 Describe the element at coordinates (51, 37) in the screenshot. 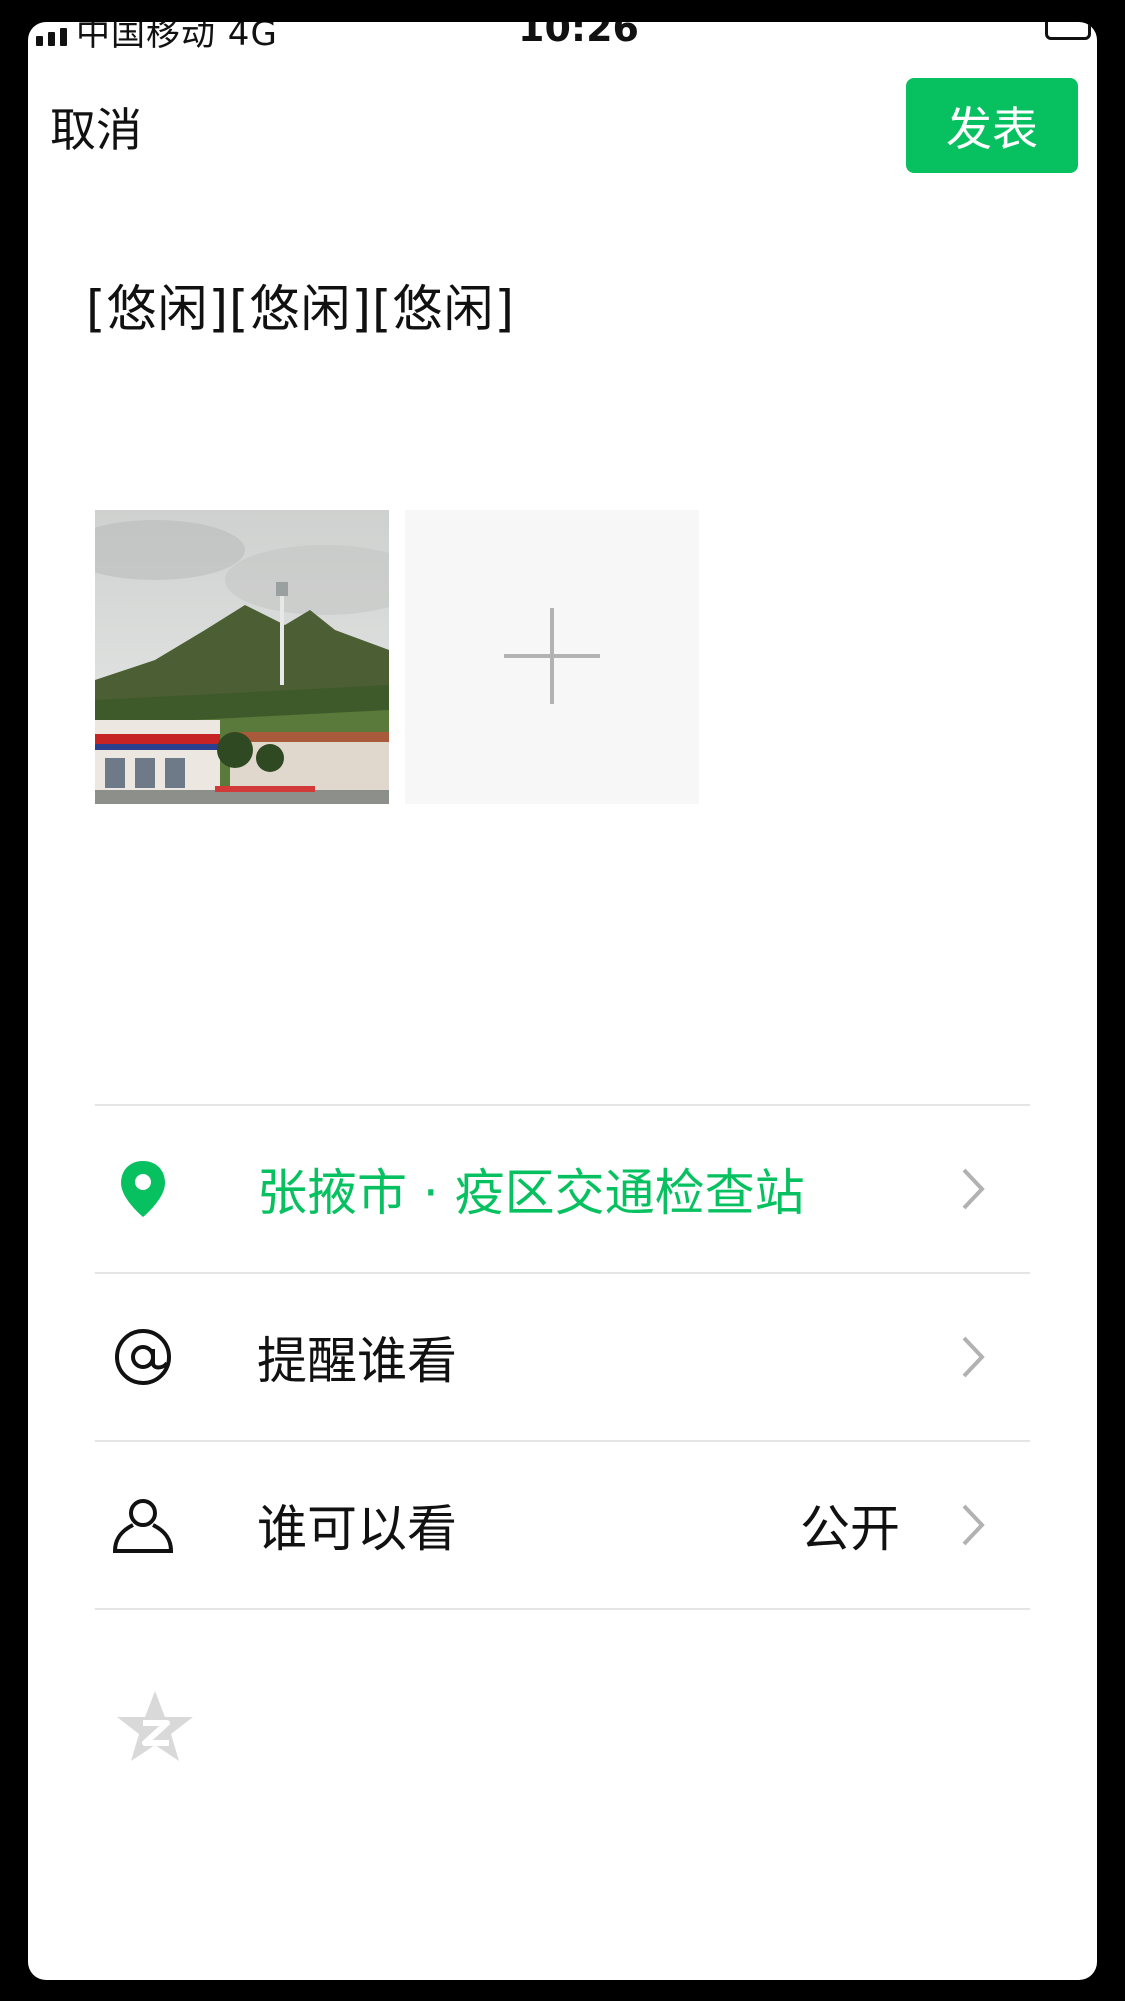

I see `signal-strength-icon` at that location.